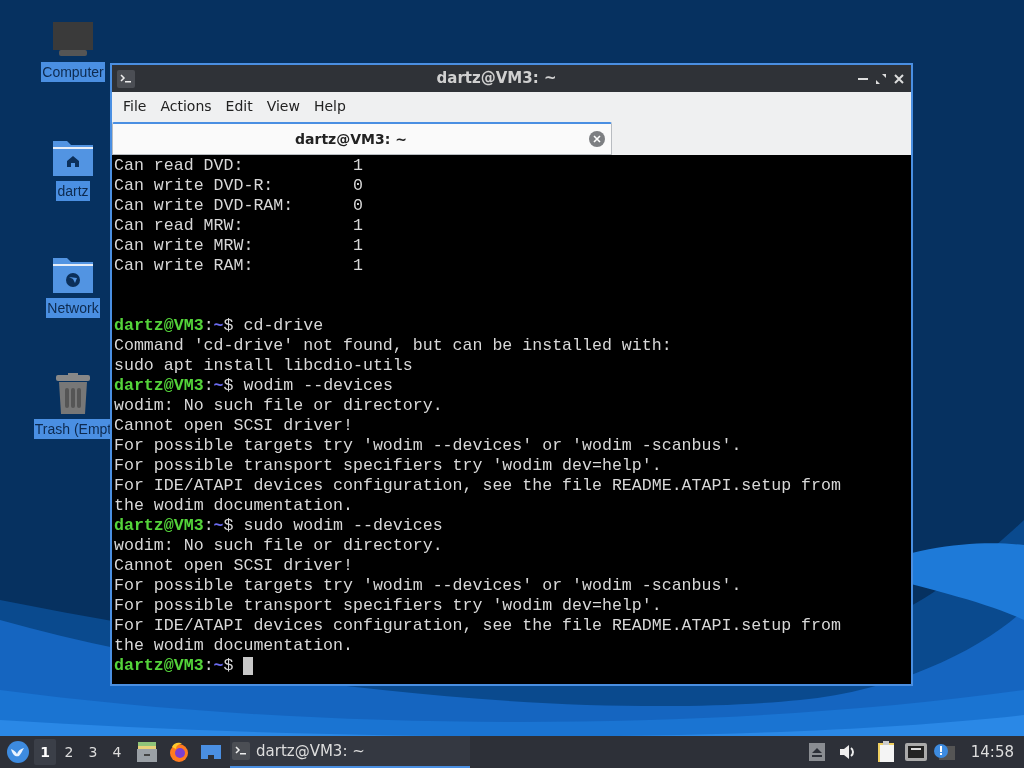 The height and width of the screenshot is (768, 1024). What do you see at coordinates (263, 366) in the screenshot?
I see `terminal-output-line: sudo apt install libcdio-utils` at bounding box center [263, 366].